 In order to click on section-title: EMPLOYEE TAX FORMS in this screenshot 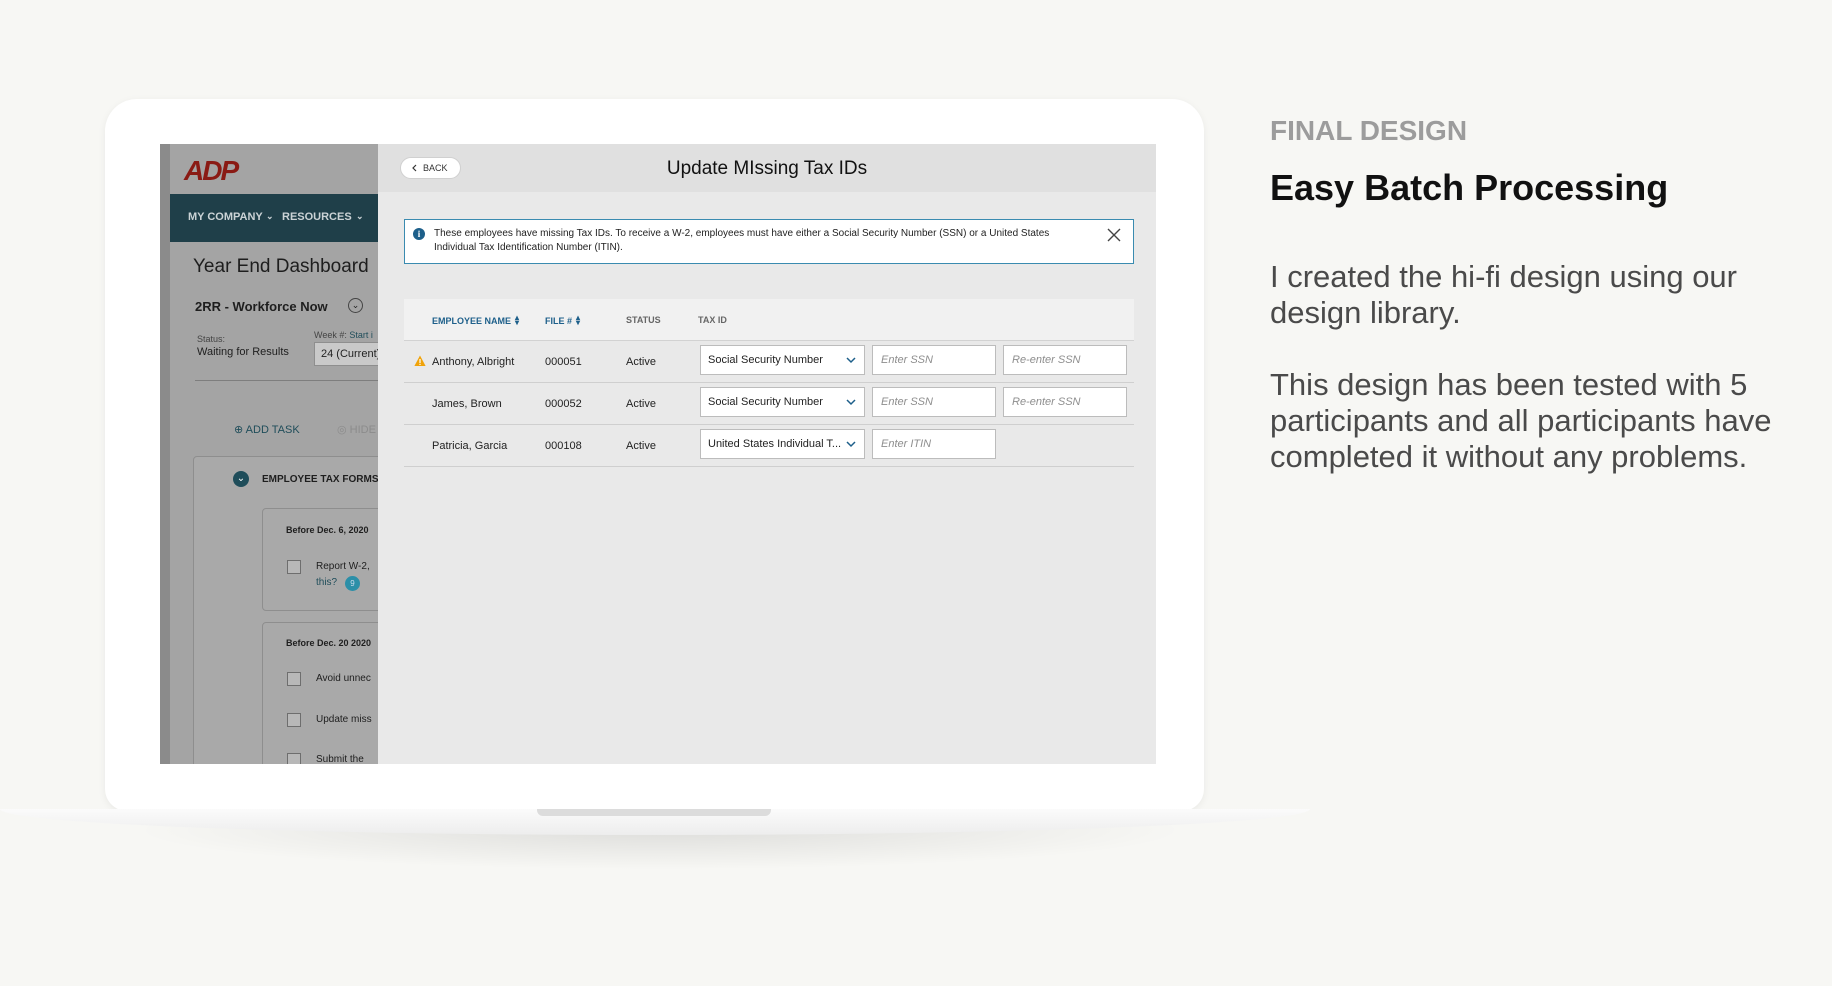, I will do `click(320, 479)`.